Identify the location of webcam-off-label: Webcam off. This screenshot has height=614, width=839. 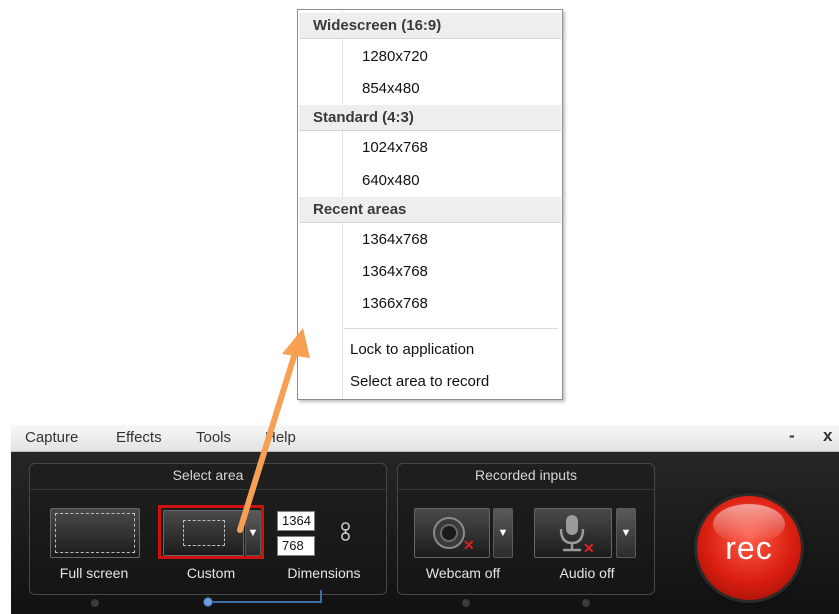
(463, 573).